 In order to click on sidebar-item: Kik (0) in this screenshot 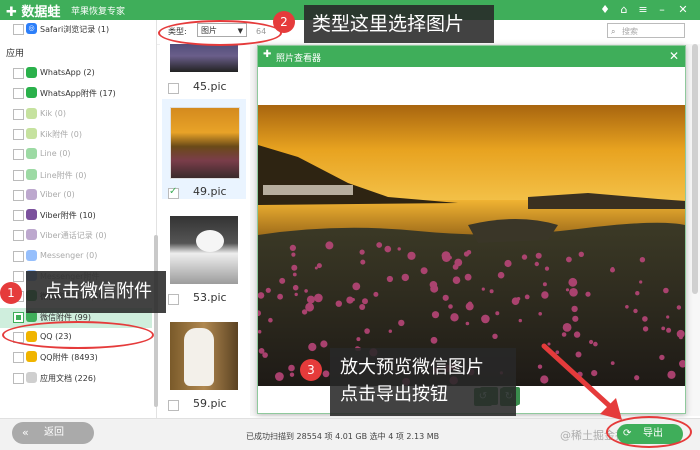, I will do `click(76, 115)`.